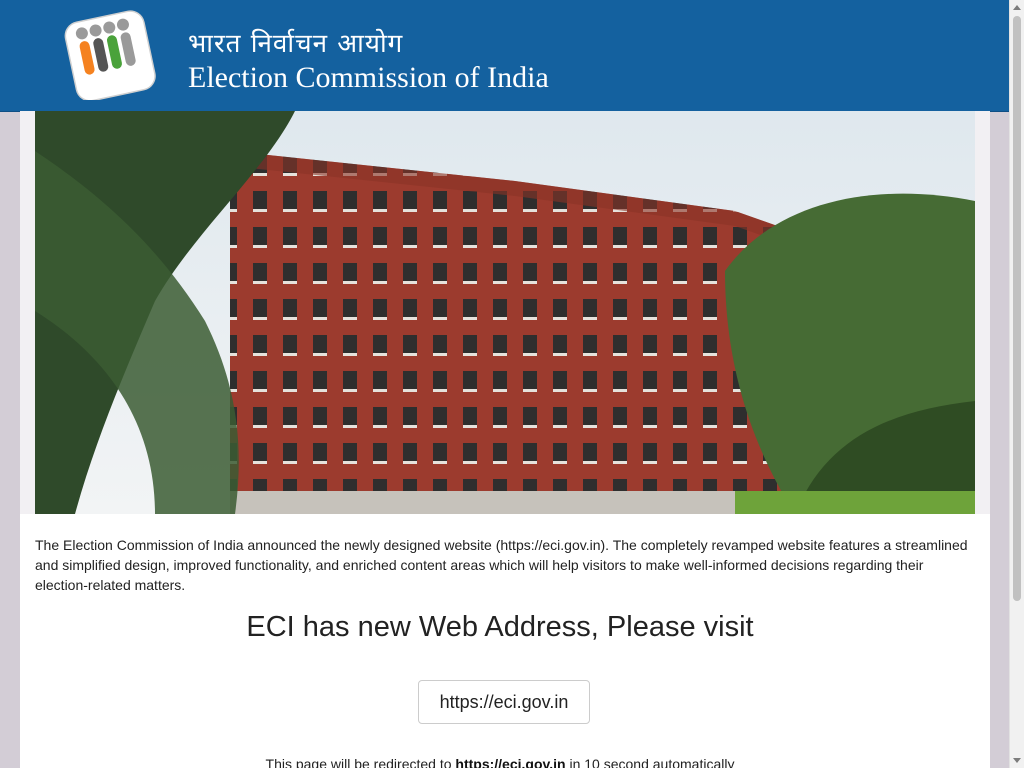 The width and height of the screenshot is (1024, 768). Describe the element at coordinates (368, 77) in the screenshot. I see `header-title-english: Election Commission of India` at that location.